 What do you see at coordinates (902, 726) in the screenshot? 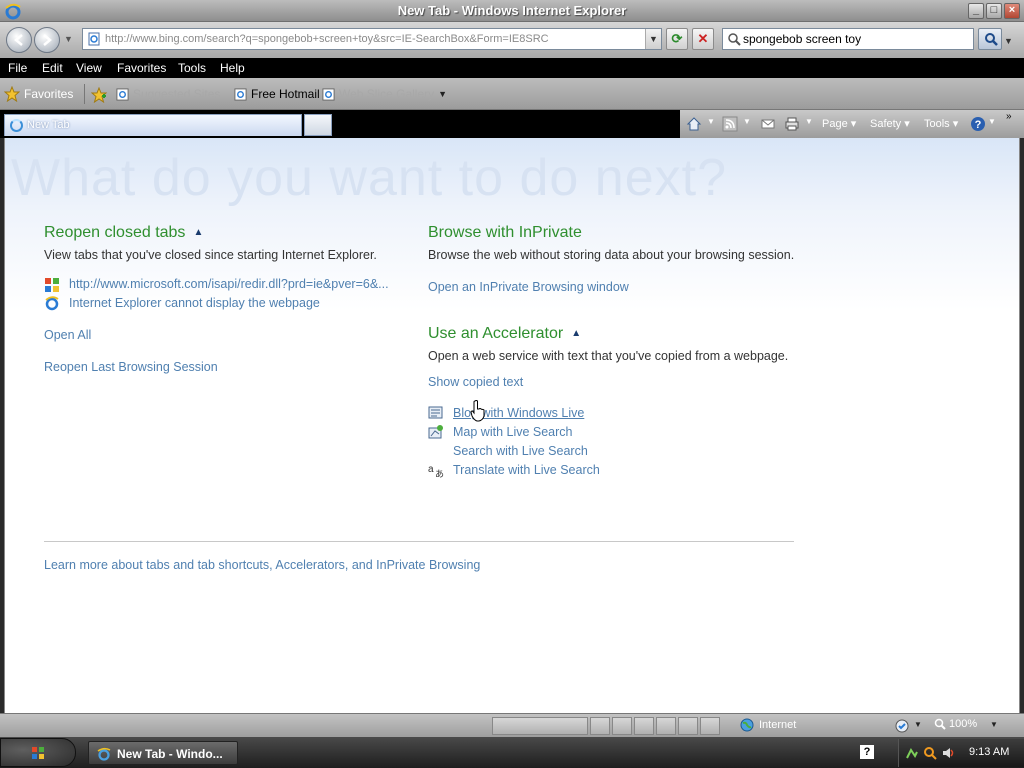
I see `protected-mode-icon` at bounding box center [902, 726].